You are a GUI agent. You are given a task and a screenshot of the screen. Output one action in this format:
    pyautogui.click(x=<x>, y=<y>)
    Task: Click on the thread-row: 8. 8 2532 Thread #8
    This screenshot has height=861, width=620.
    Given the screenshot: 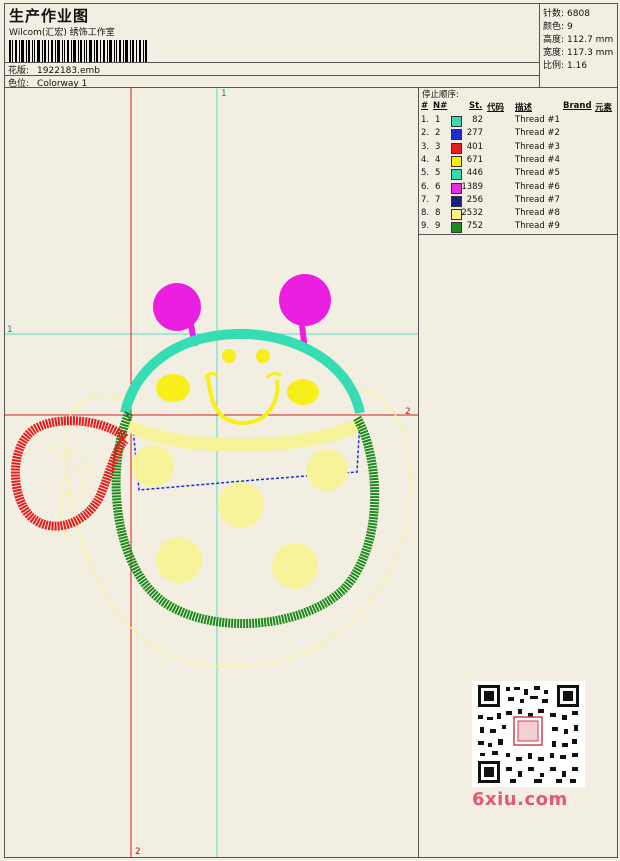 What is the action you would take?
    pyautogui.click(x=518, y=214)
    